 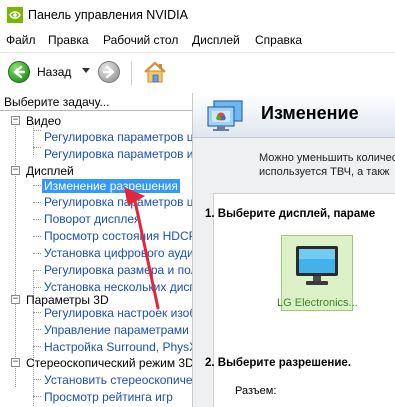 What do you see at coordinates (118, 137) in the screenshot?
I see `tree-item-video-color: Регулировка параметров це` at bounding box center [118, 137].